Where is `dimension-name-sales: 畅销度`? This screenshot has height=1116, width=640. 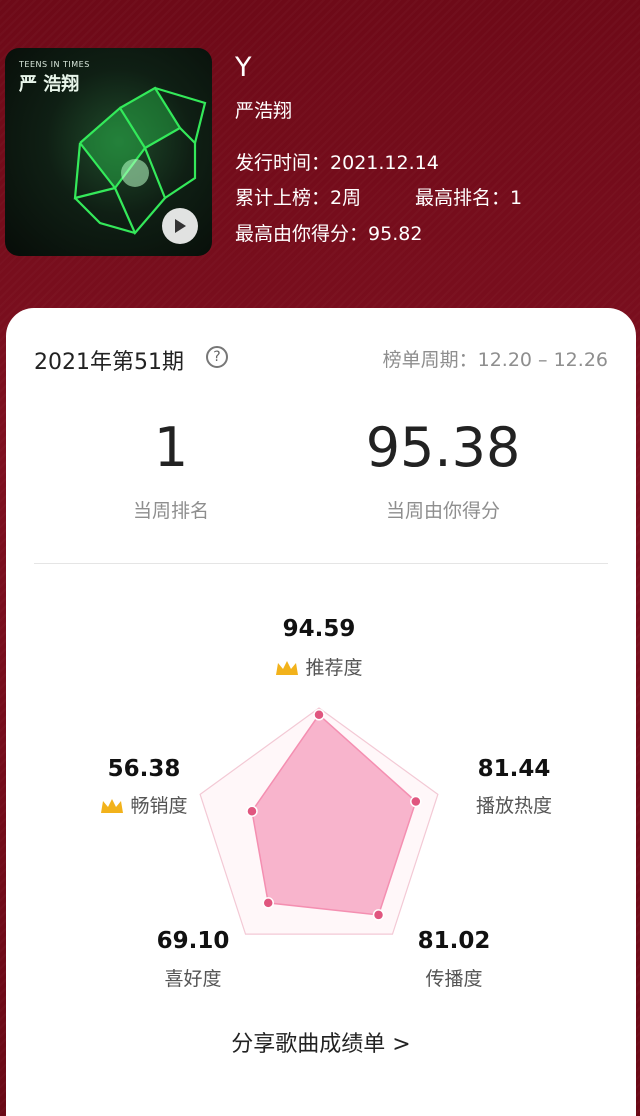 dimension-name-sales: 畅销度 is located at coordinates (159, 806).